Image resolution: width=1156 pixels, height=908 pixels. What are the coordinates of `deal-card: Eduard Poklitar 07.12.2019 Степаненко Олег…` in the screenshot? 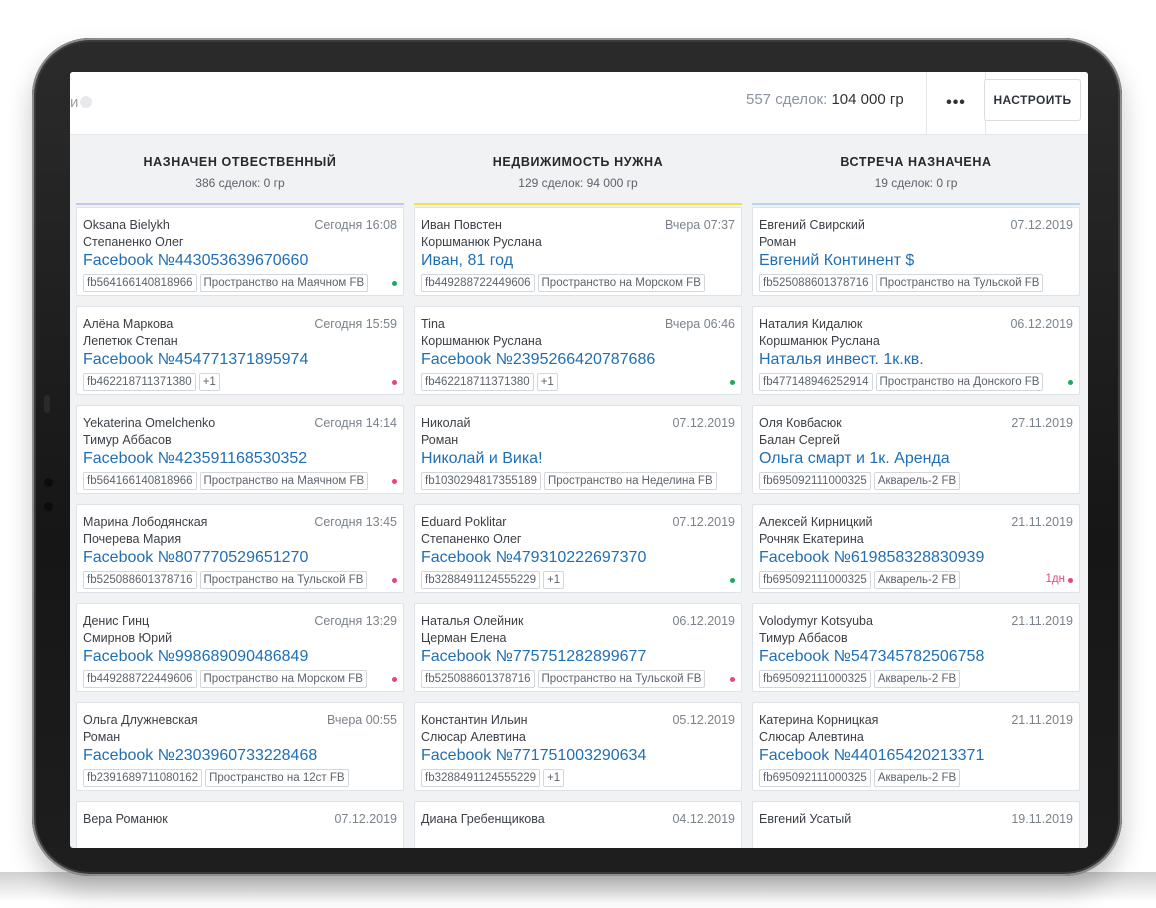 It's located at (578, 548).